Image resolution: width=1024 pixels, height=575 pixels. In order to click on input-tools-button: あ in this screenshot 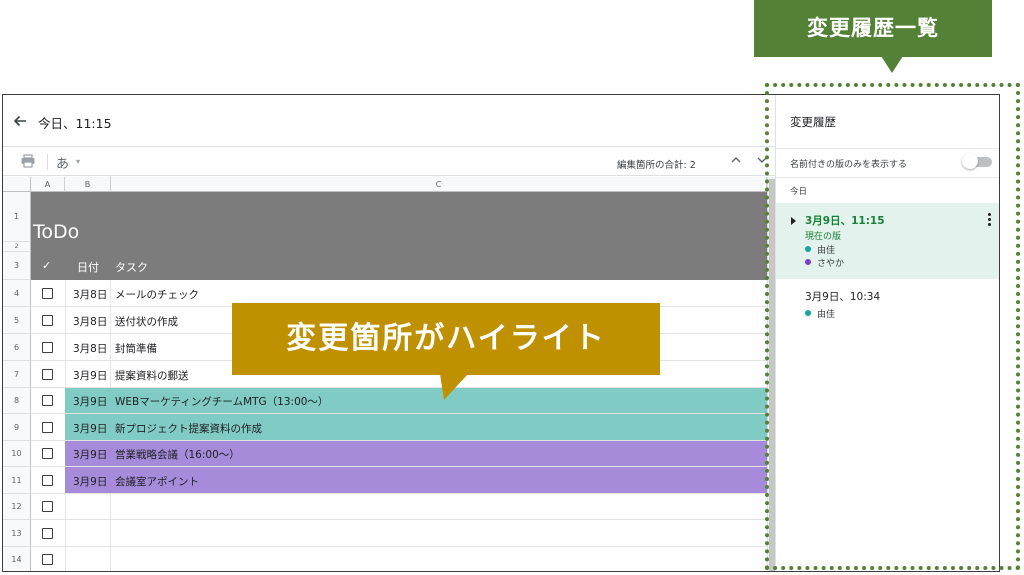, I will do `click(62, 162)`.